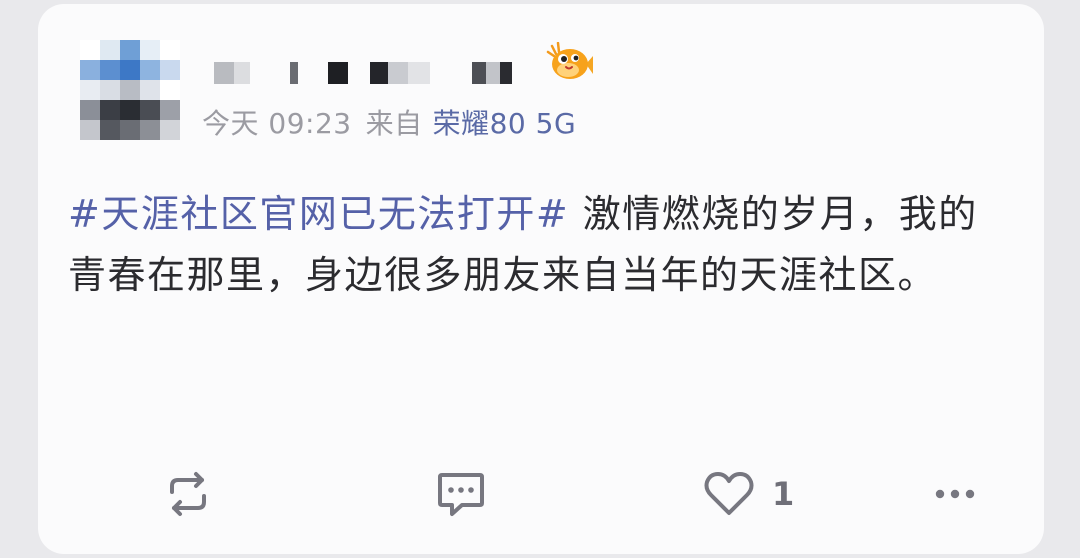 Image resolution: width=1080 pixels, height=558 pixels. I want to click on post-source: 荣耀80 5G, so click(505, 123).